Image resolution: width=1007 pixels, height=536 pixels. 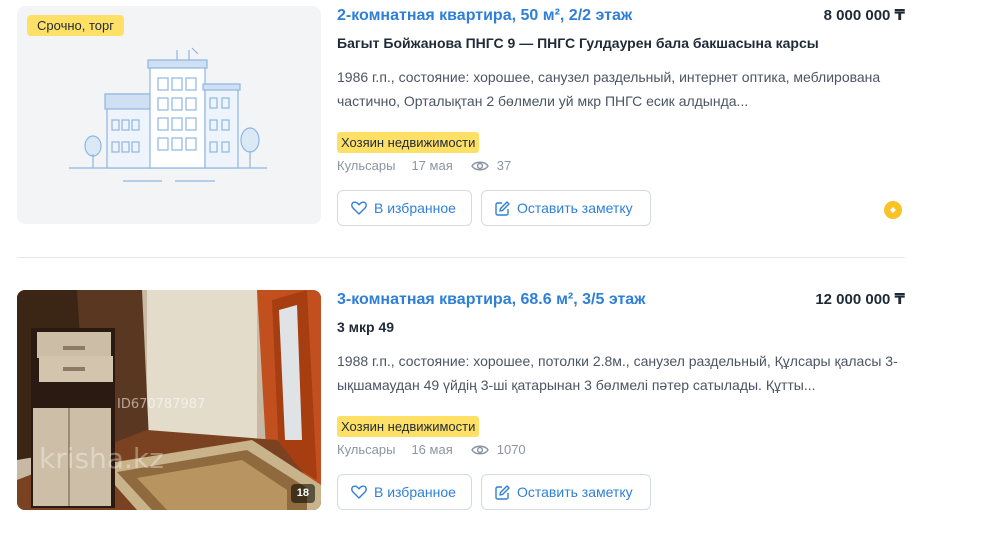 I want to click on promo-tag-icon, so click(x=893, y=210).